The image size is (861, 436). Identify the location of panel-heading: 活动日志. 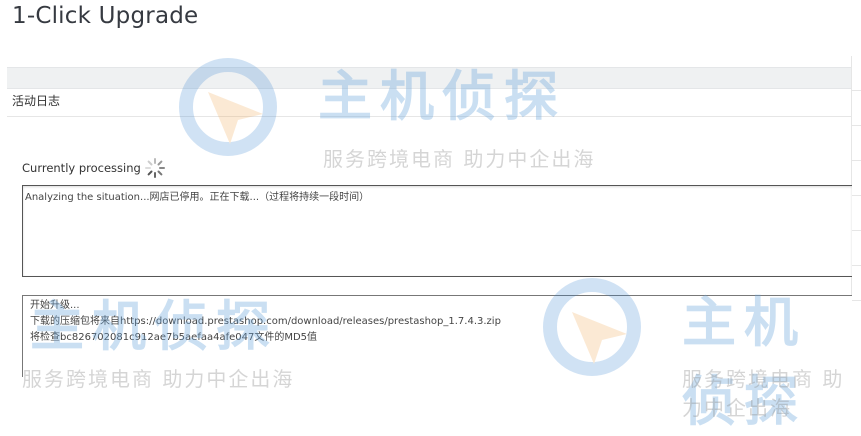
(36, 101).